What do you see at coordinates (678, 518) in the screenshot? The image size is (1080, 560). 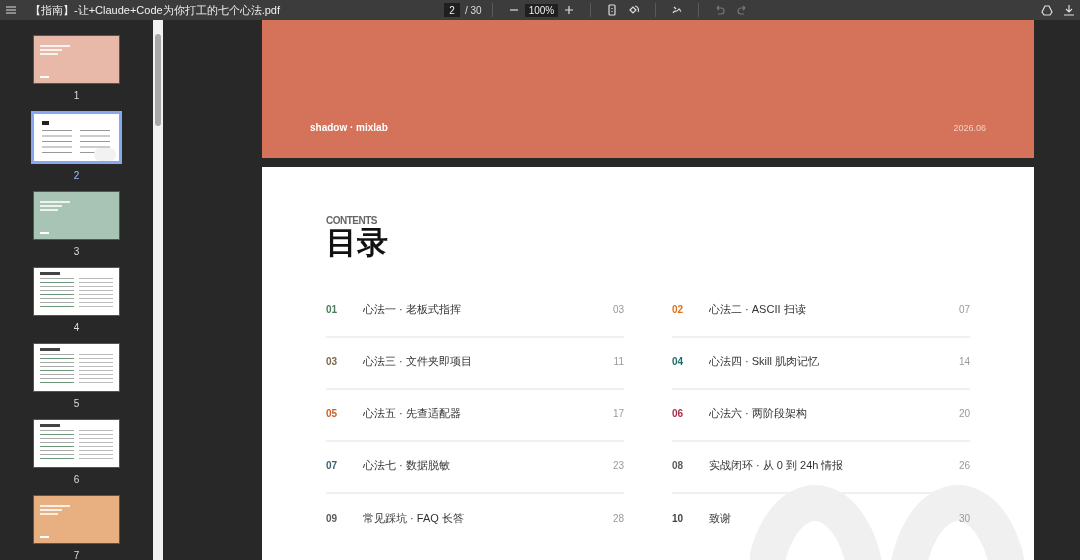 I see `chapter-number: 10` at bounding box center [678, 518].